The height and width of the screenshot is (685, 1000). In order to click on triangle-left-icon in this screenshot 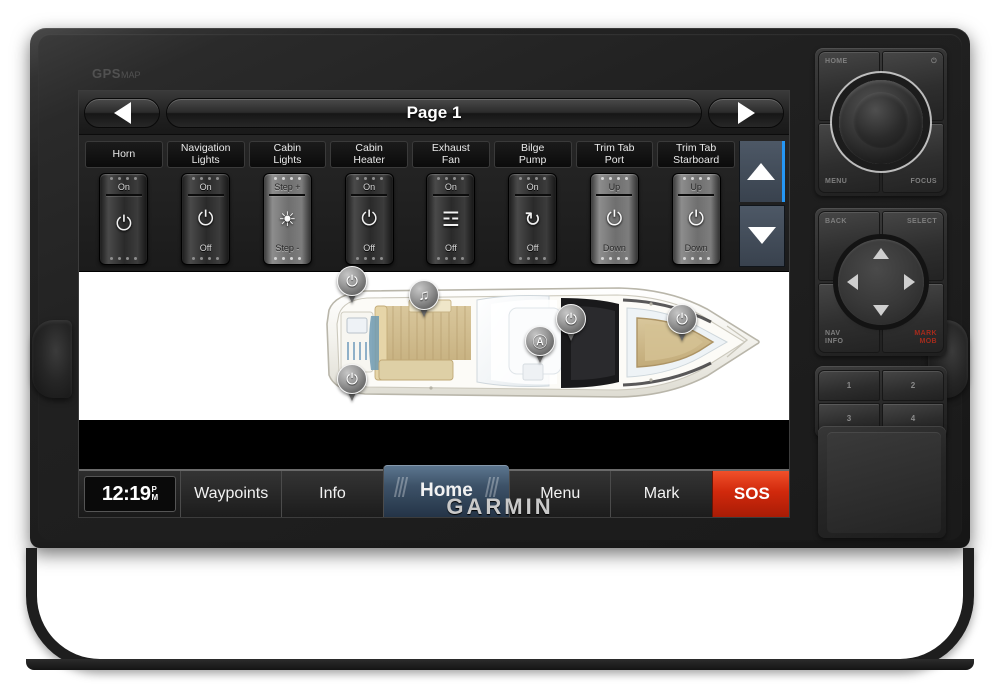, I will do `click(122, 112)`.